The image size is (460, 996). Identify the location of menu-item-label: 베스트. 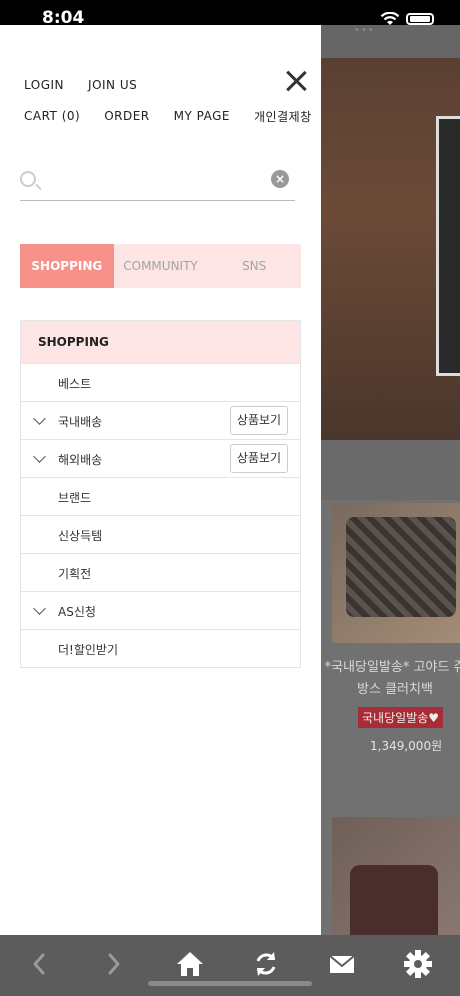
(75, 384).